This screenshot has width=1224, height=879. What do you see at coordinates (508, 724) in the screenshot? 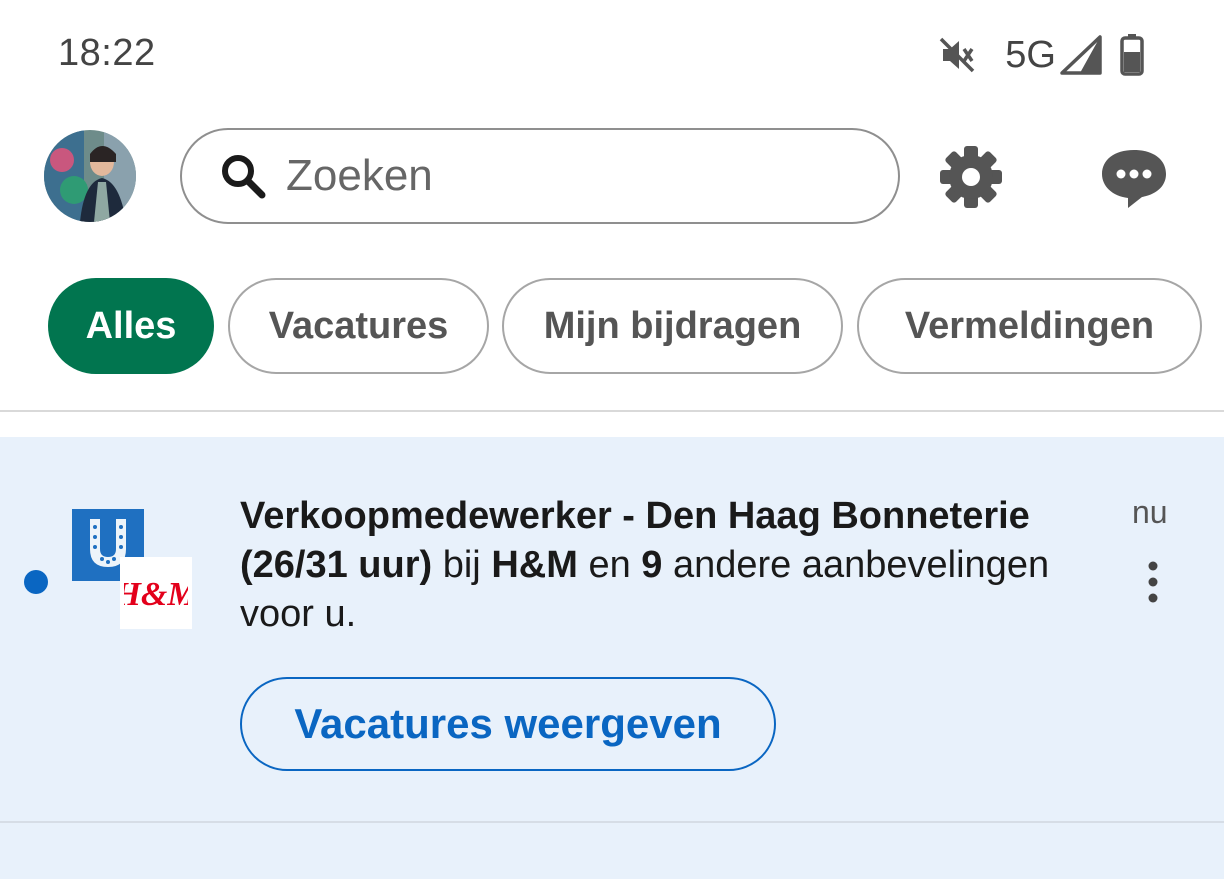
I see `view-jobs-button: Vacatures weergeven` at bounding box center [508, 724].